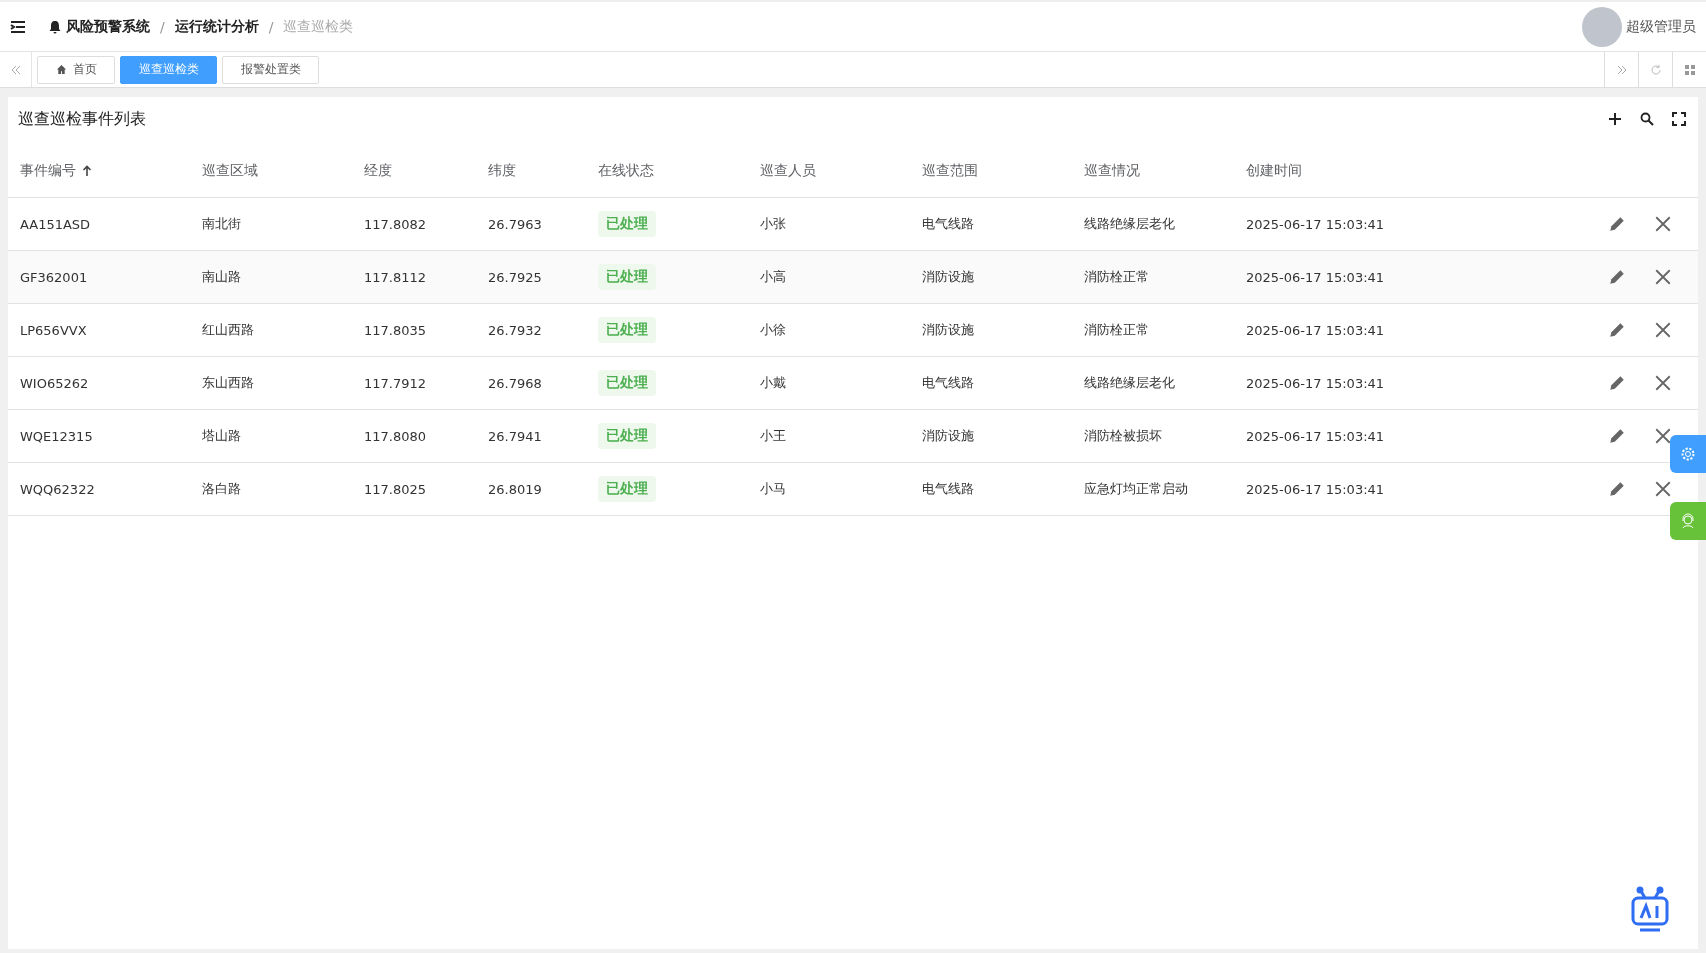 Image resolution: width=1706 pixels, height=953 pixels. What do you see at coordinates (1661, 26) in the screenshot?
I see `user-name: 超级管理员` at bounding box center [1661, 26].